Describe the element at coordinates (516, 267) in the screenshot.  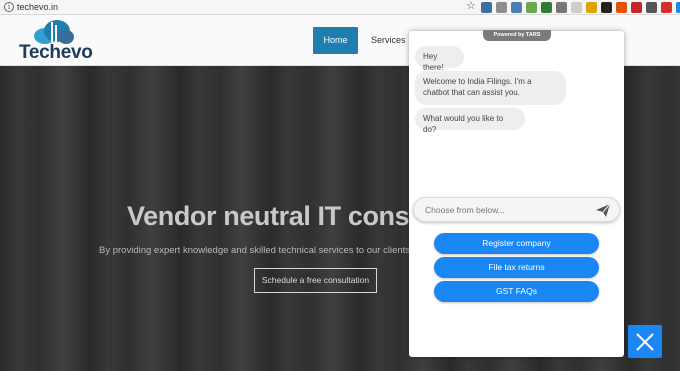
I see `file-tax-returns-button: File tax returns` at that location.